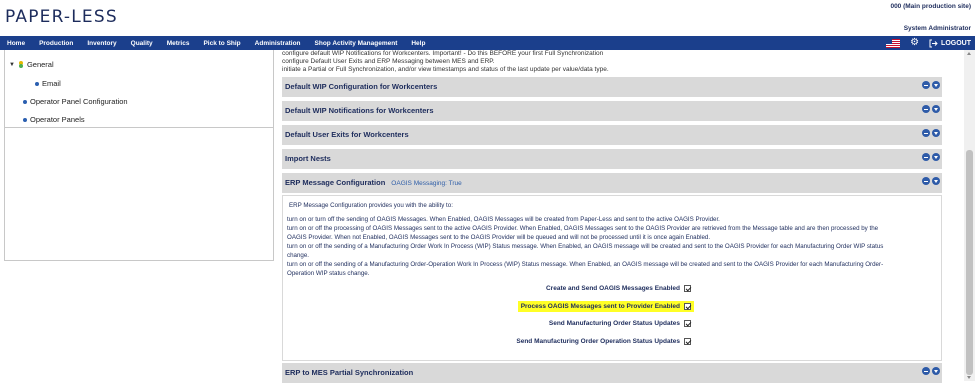 The height and width of the screenshot is (383, 975). Describe the element at coordinates (328, 273) in the screenshot. I see `panel-line: Operation WIP status change.` at that location.